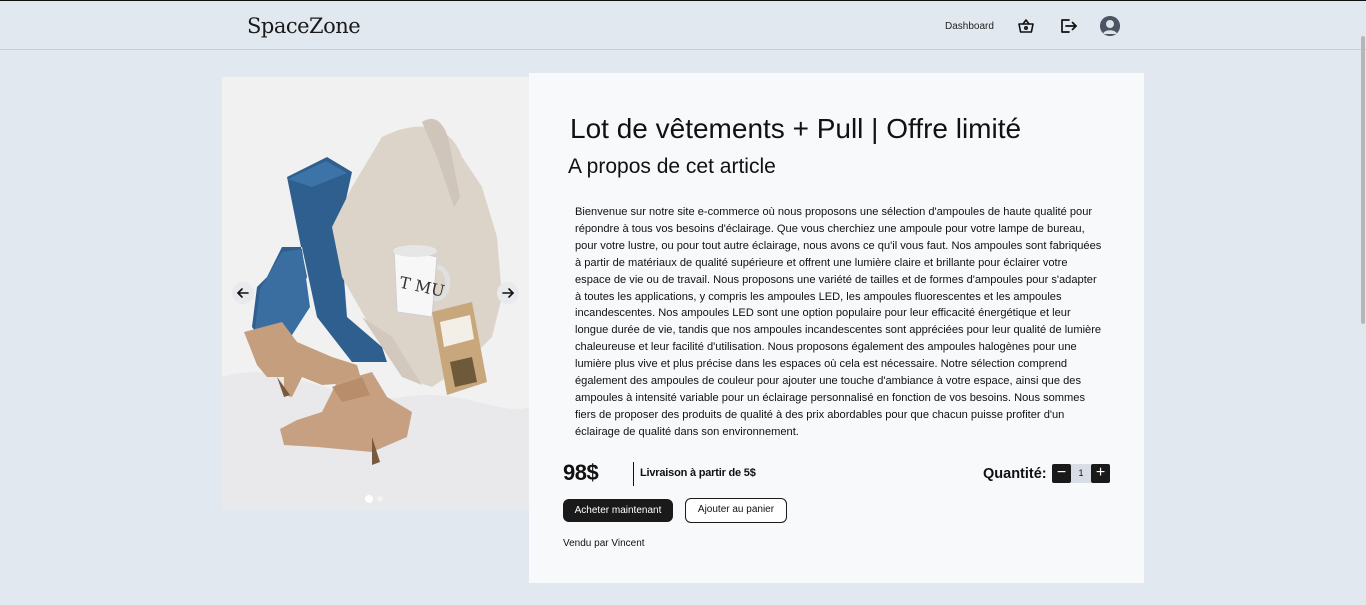  I want to click on vertical-scrollbar, so click(1363, 180).